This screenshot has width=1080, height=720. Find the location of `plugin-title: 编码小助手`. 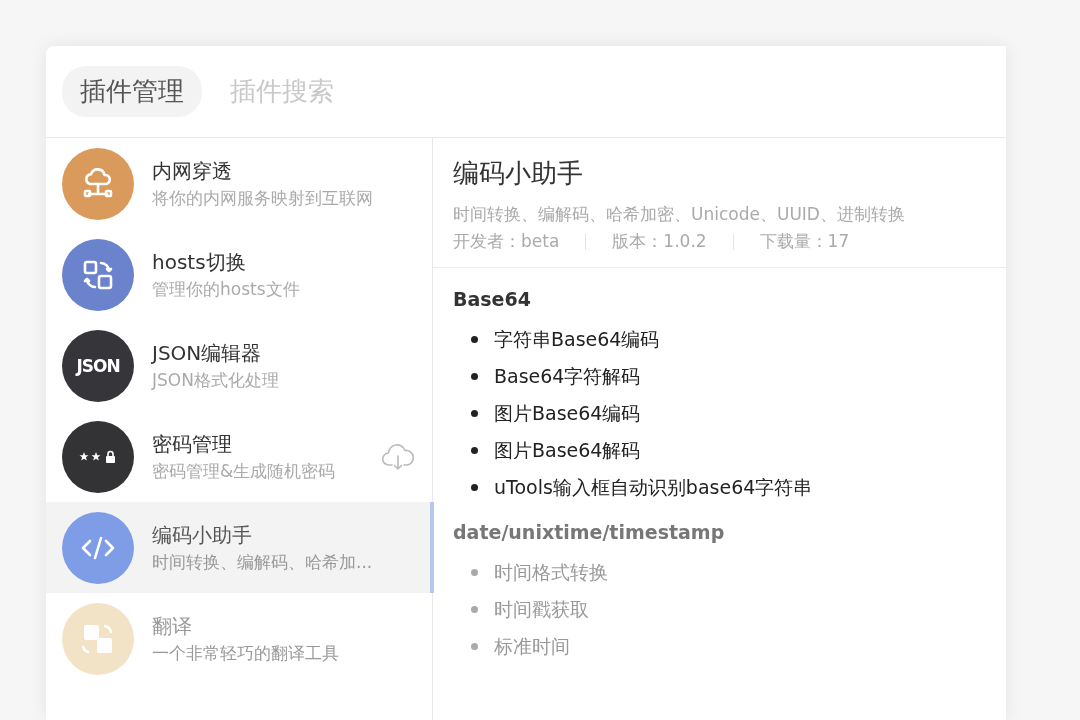

plugin-title: 编码小助手 is located at coordinates (518, 173).